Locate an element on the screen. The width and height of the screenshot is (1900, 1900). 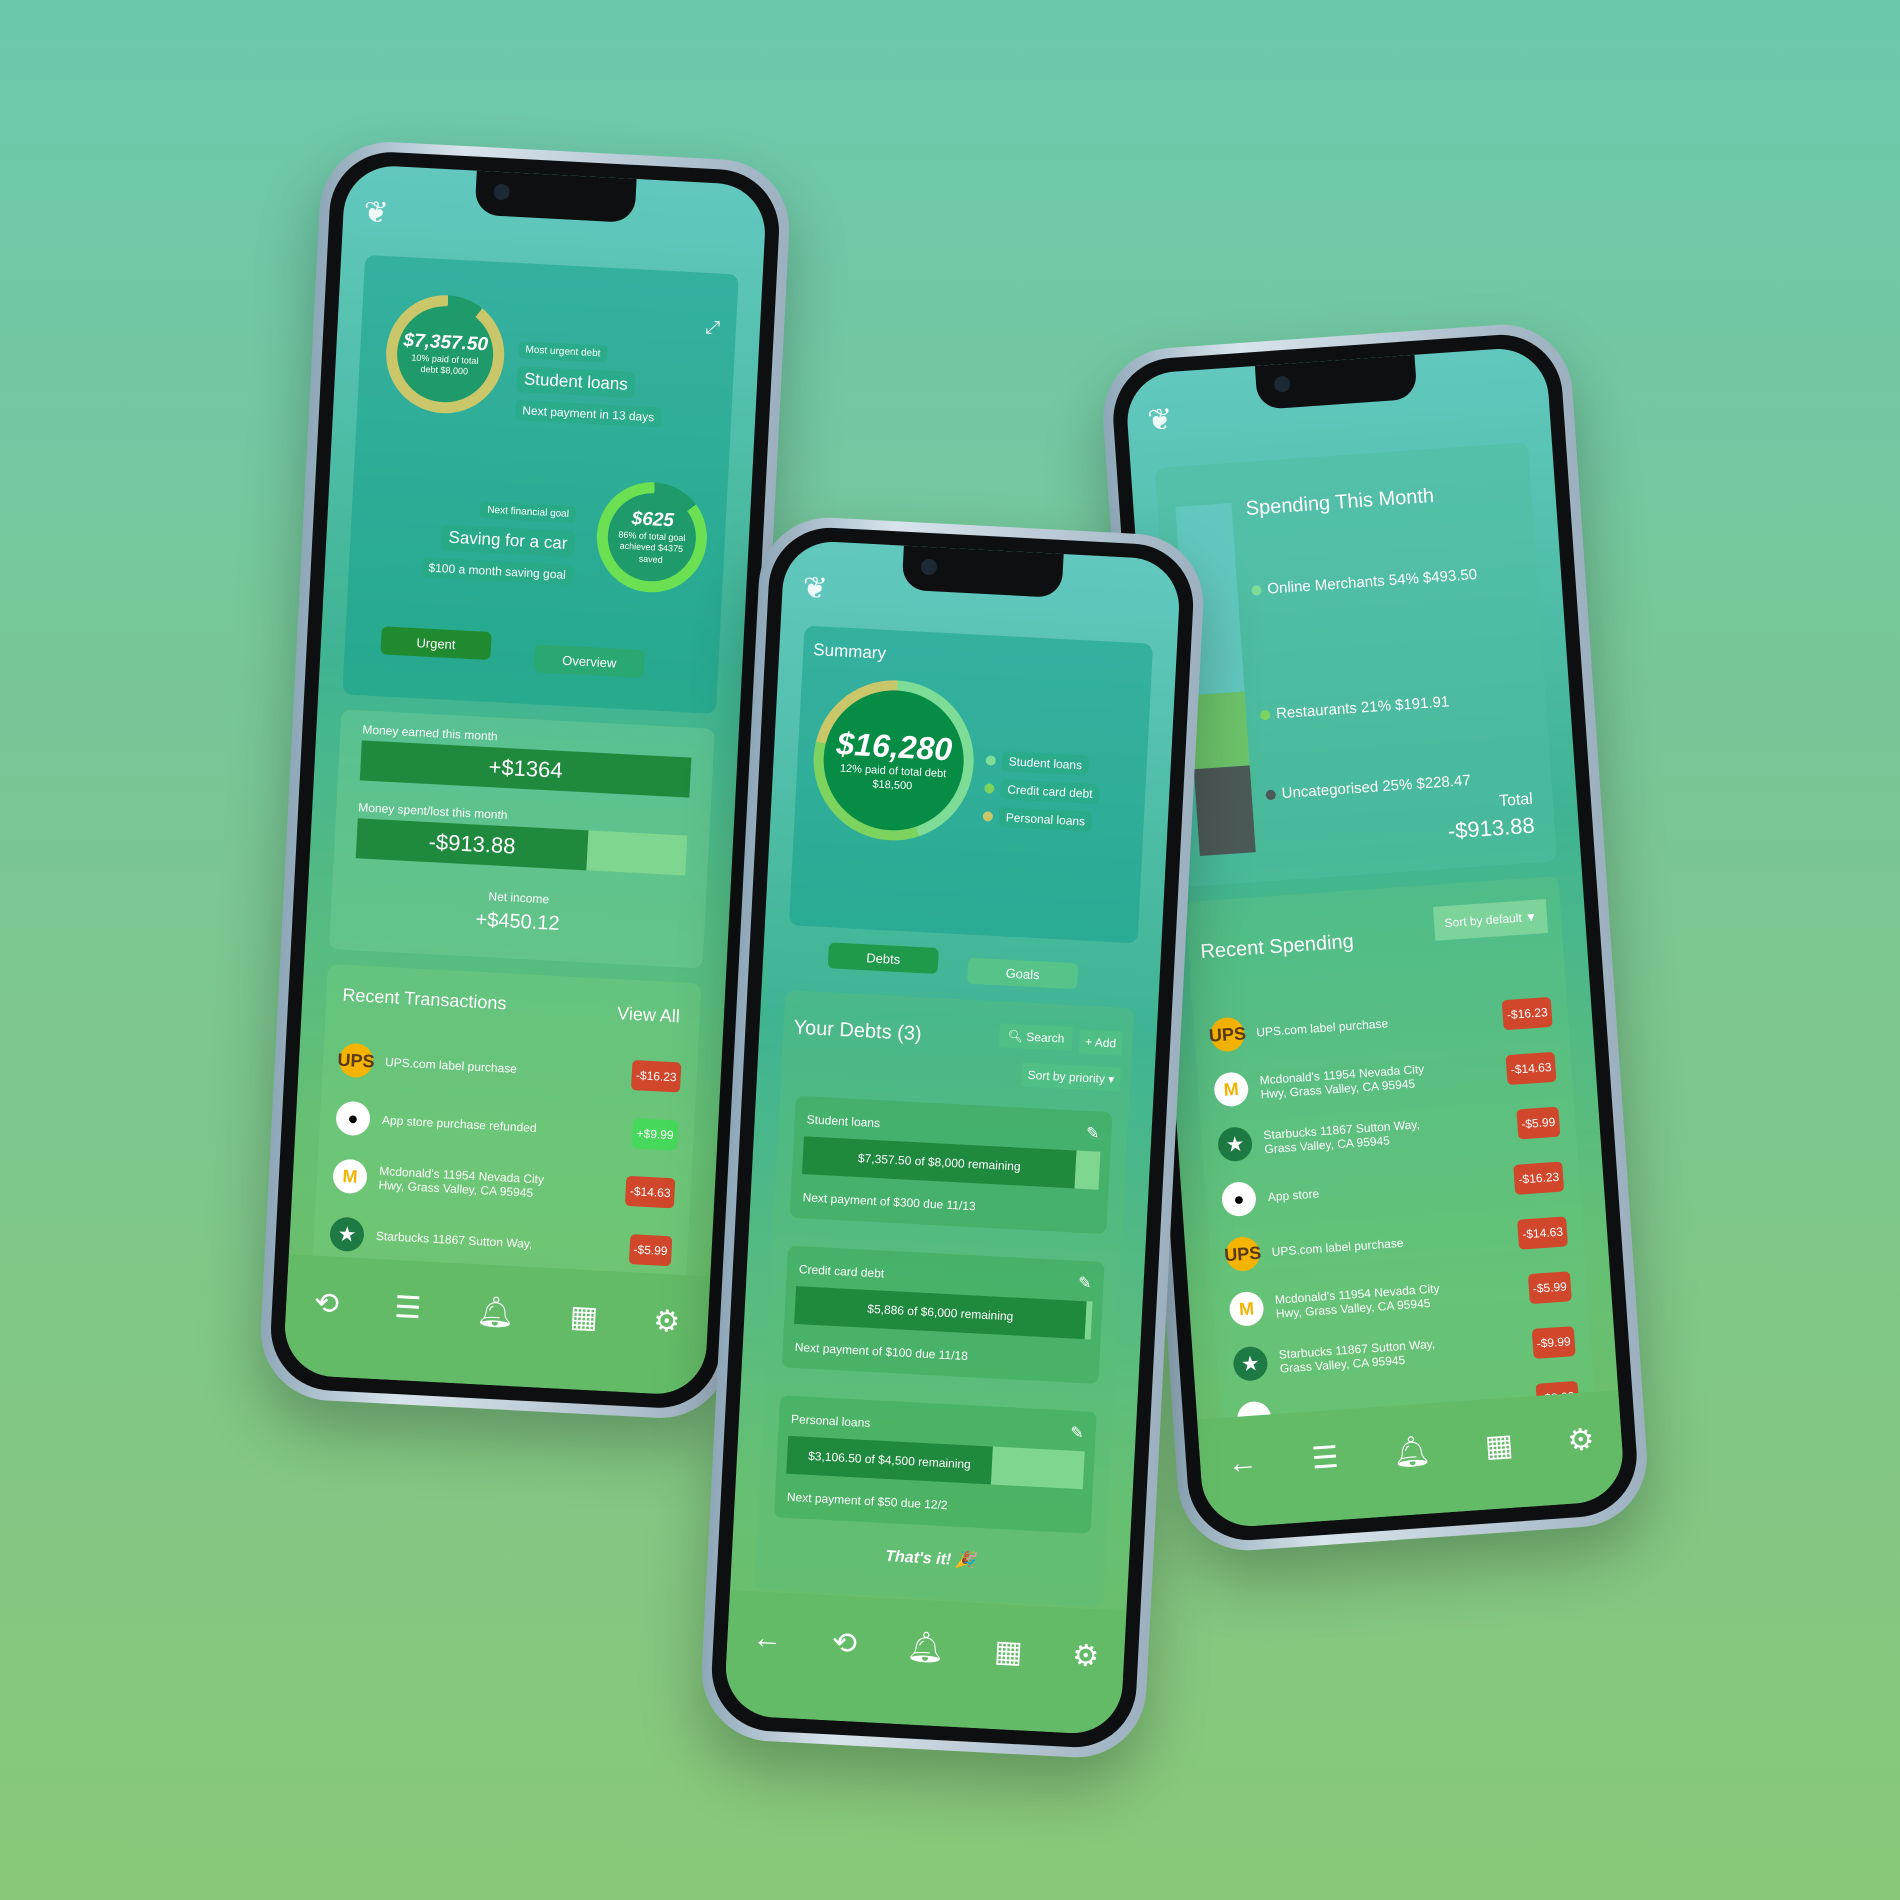
transaction-row: ● App store purchase refunded +$9.99 is located at coordinates (507, 1127).